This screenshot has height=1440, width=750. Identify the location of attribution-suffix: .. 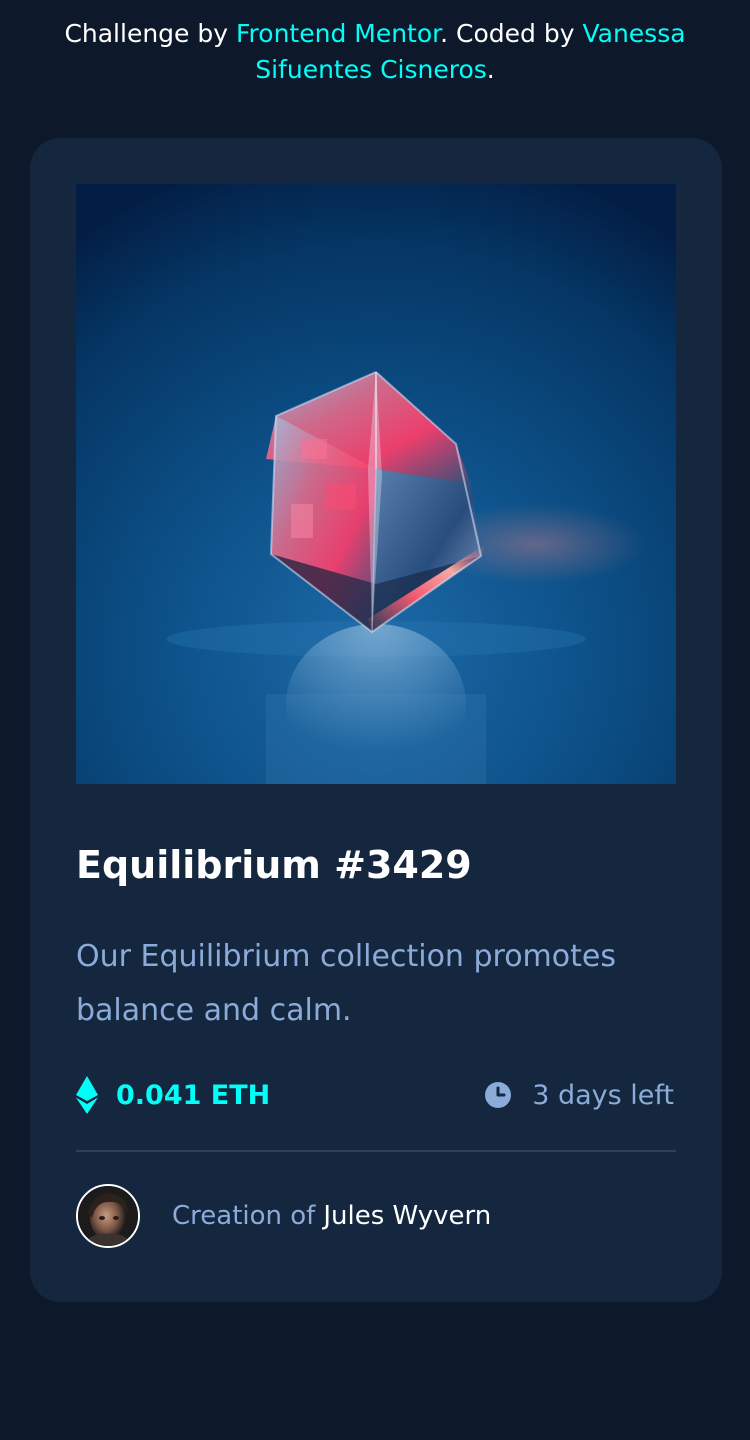
(490, 69).